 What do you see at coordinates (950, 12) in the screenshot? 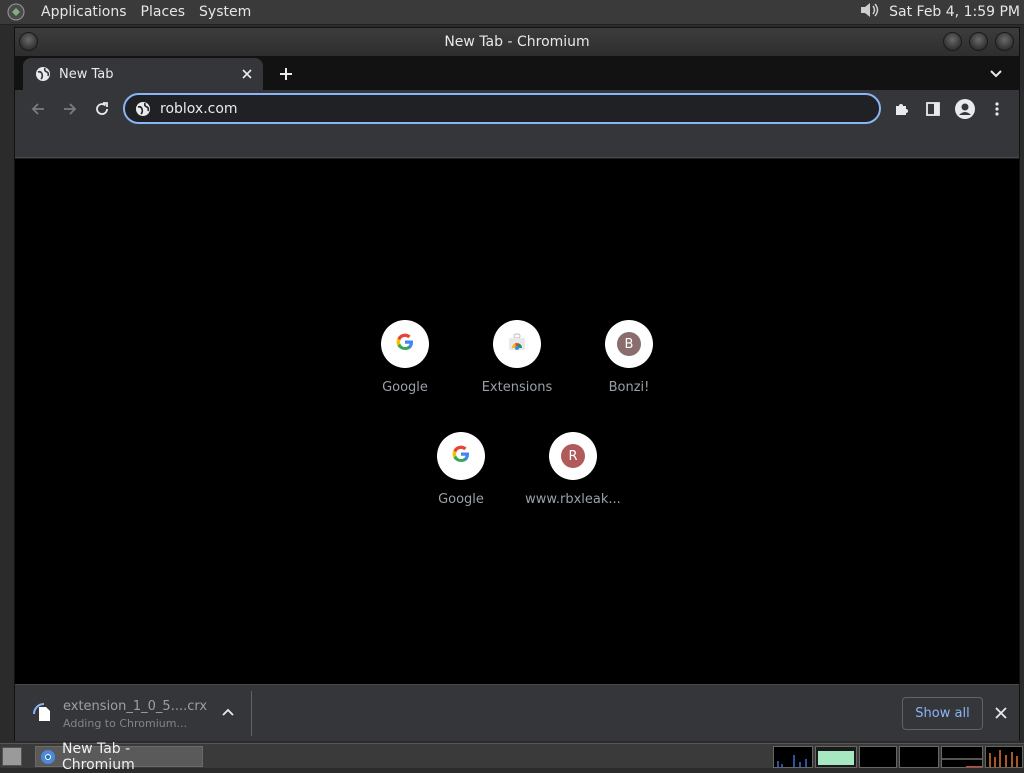
I see `clock: Sat Feb 4, 1:59 PM` at bounding box center [950, 12].